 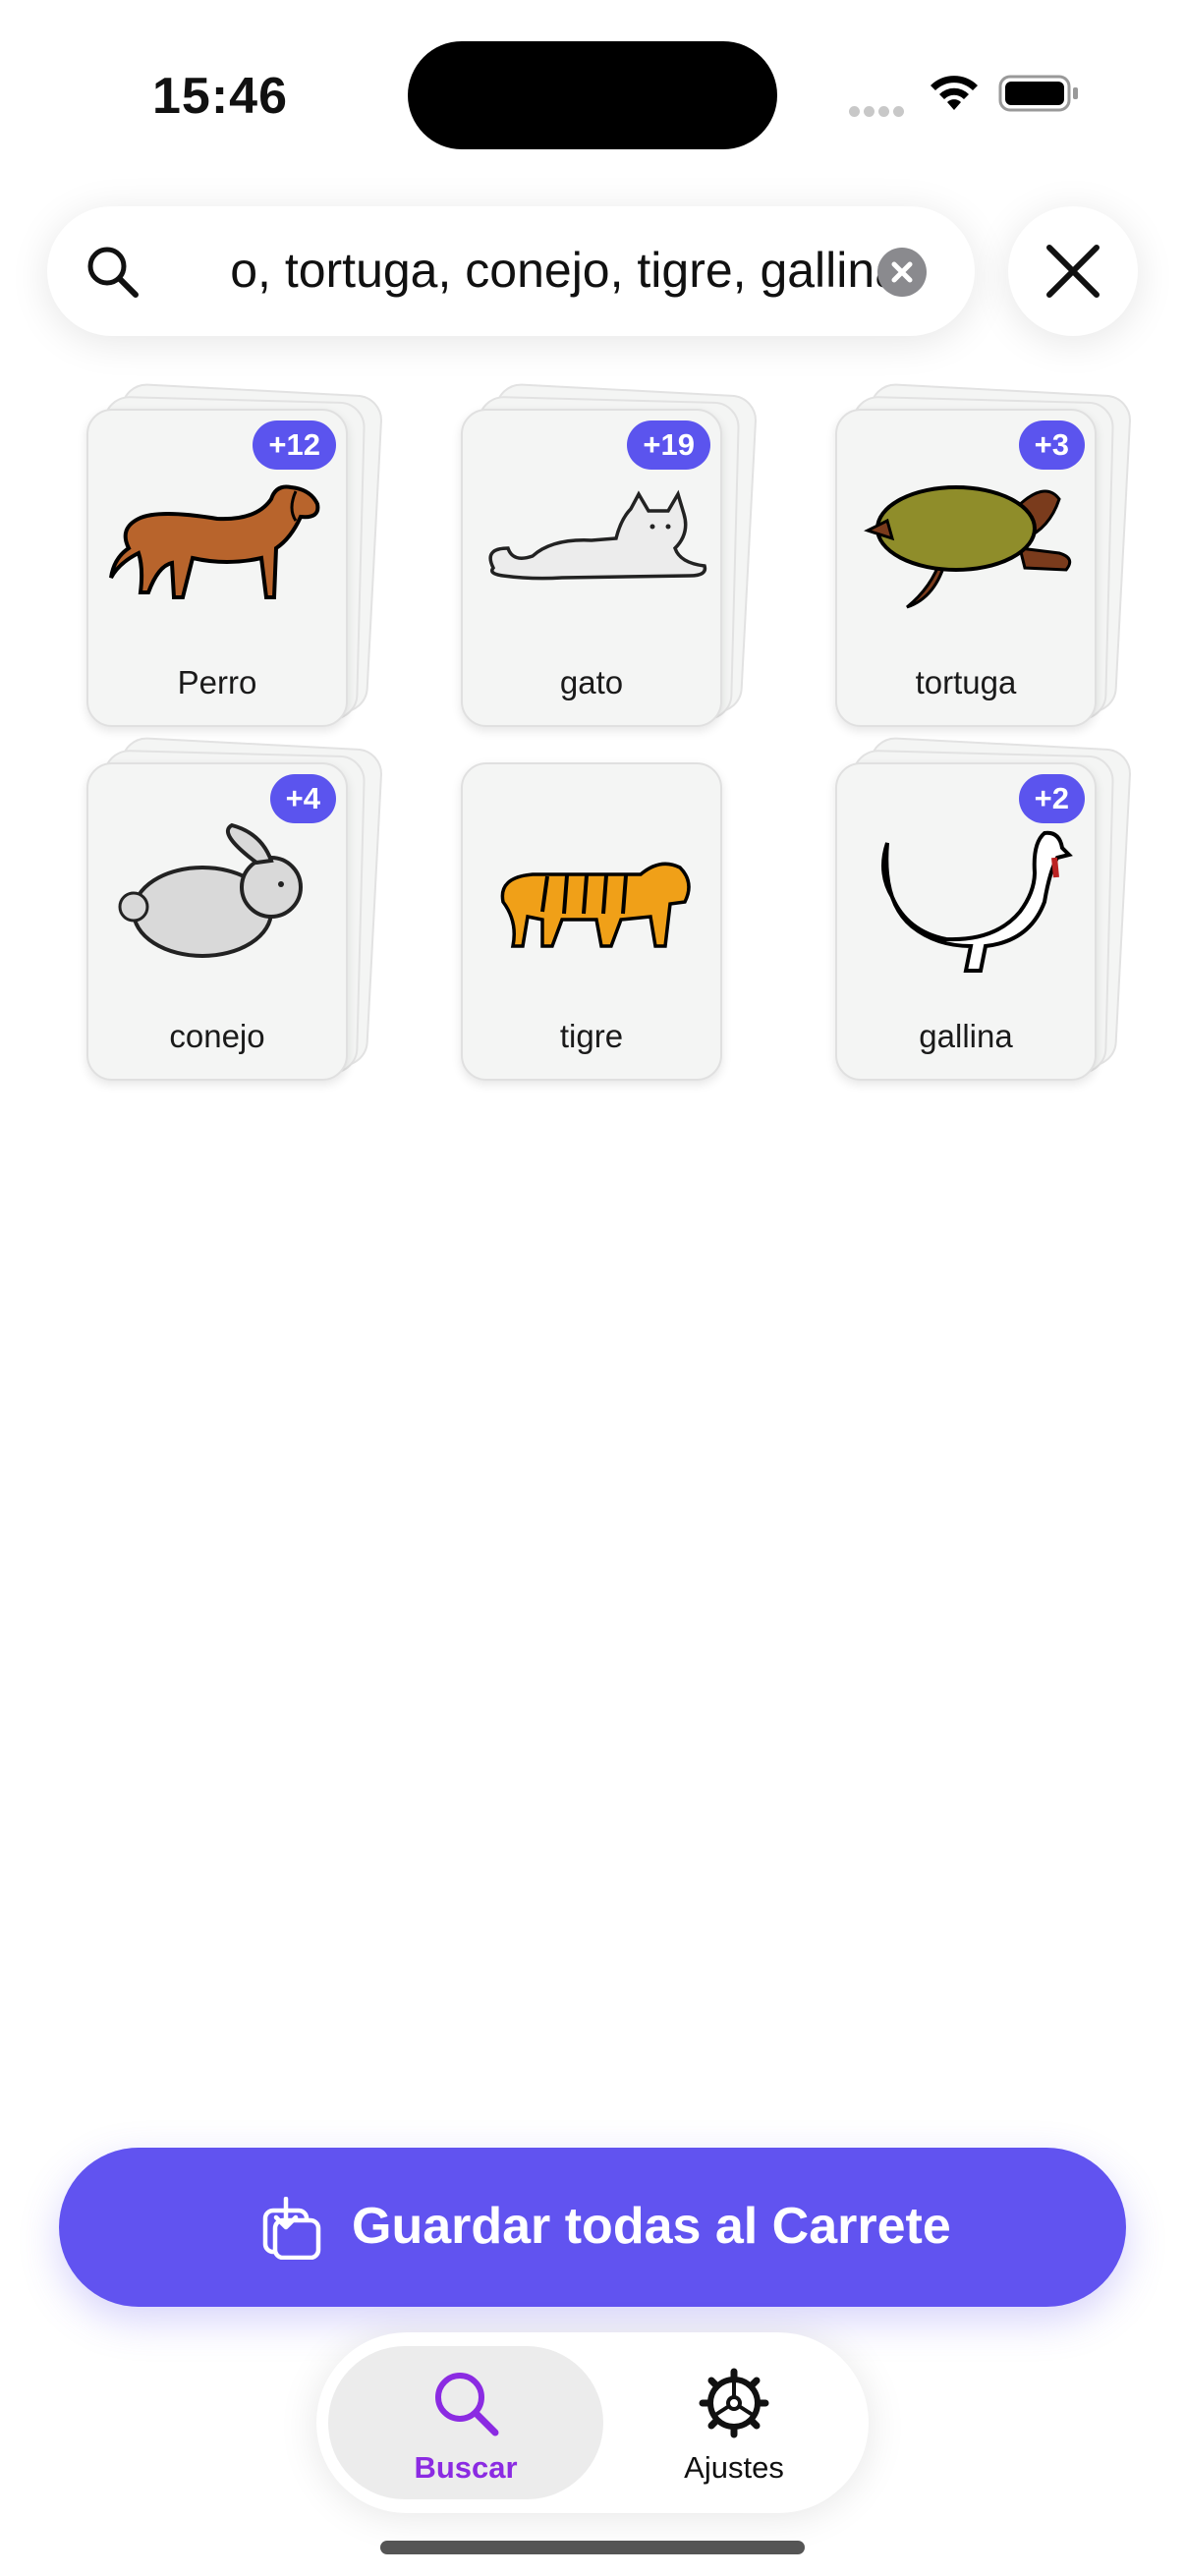 I want to click on pictogram-card: gallina +2, so click(x=966, y=921).